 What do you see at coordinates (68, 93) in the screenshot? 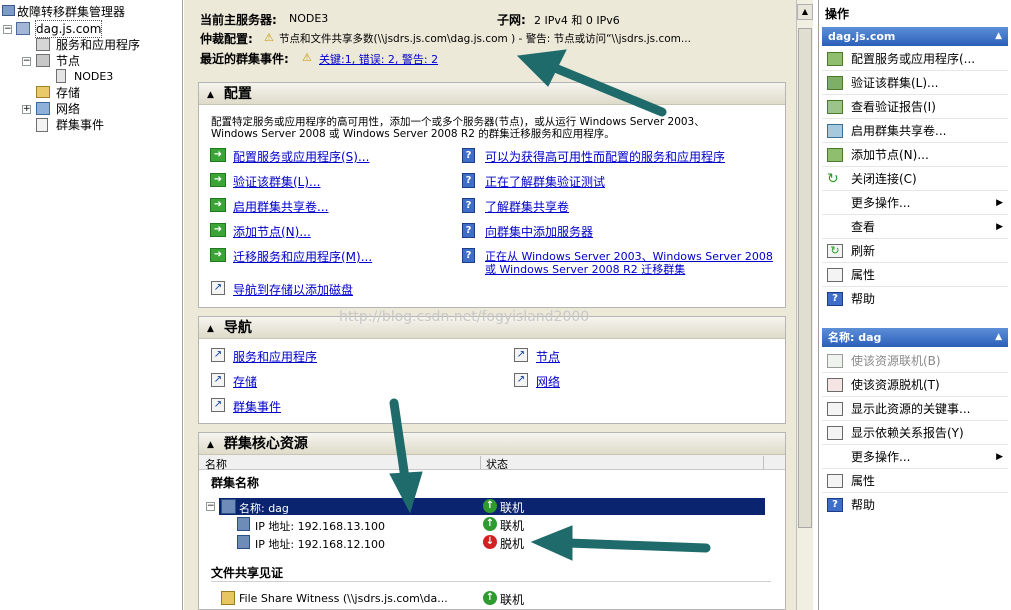
I see `tree-item-storage: 存储` at bounding box center [68, 93].